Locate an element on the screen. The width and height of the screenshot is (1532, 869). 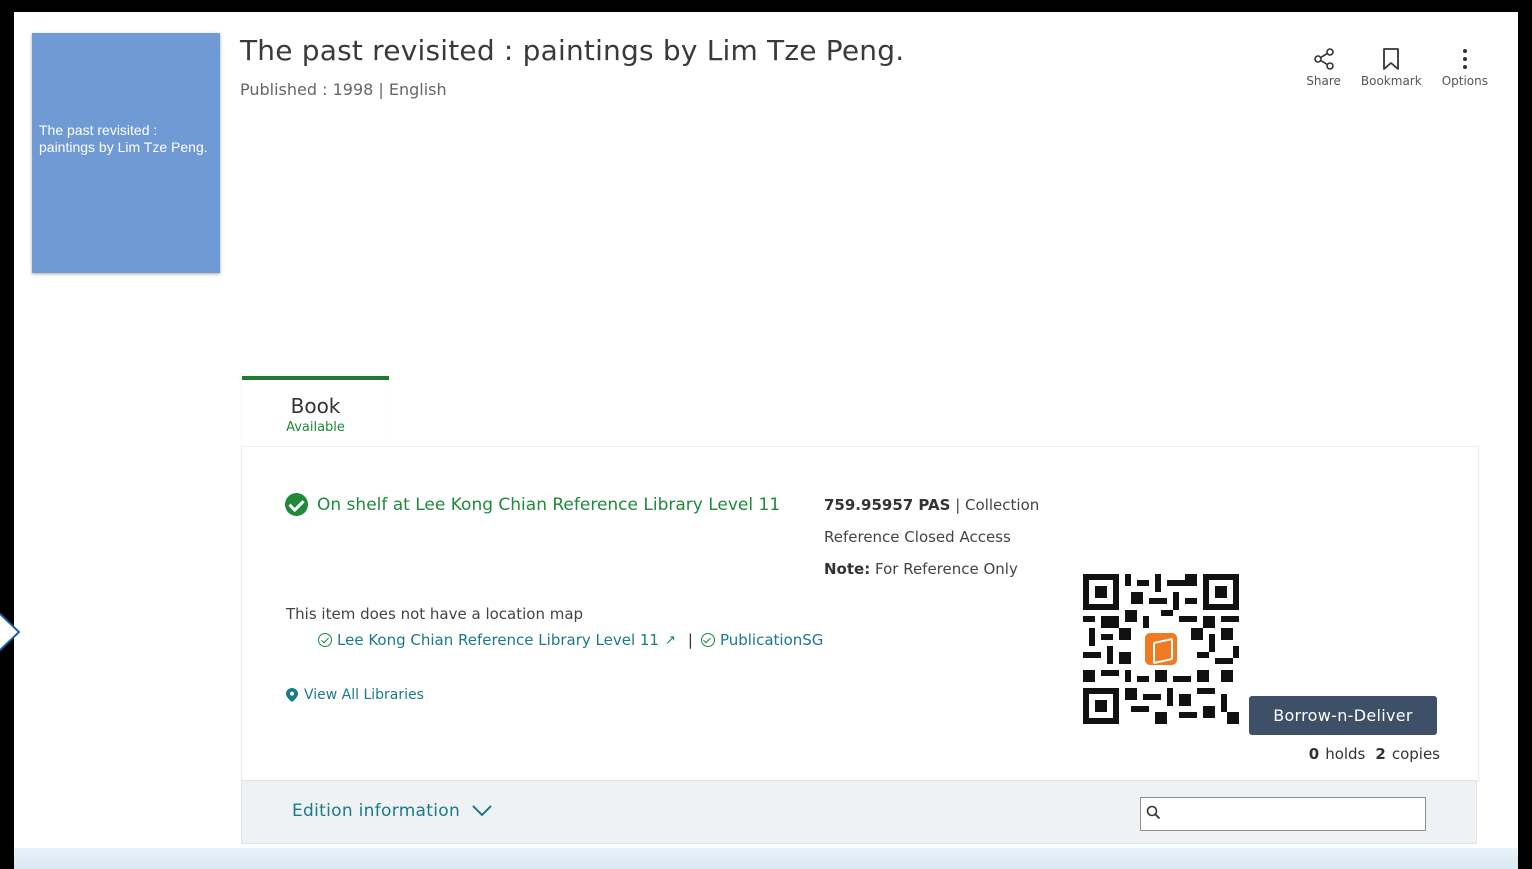
bookmark-label: Bookmark is located at coordinates (1391, 81).